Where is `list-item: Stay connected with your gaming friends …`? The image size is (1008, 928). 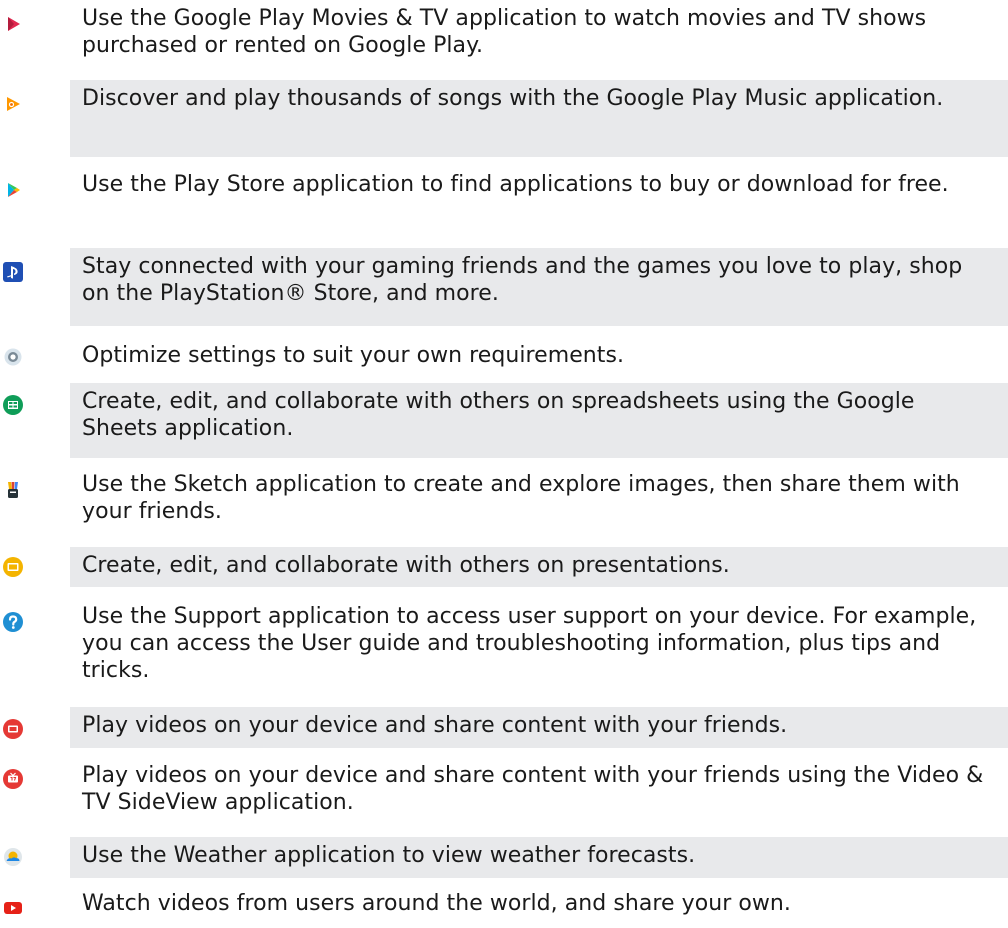 list-item: Stay connected with your gaming friends … is located at coordinates (504, 287).